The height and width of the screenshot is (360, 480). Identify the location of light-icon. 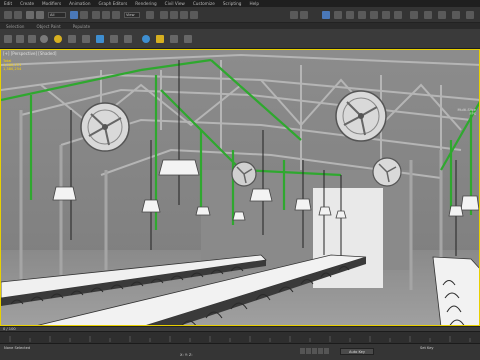
(58, 39).